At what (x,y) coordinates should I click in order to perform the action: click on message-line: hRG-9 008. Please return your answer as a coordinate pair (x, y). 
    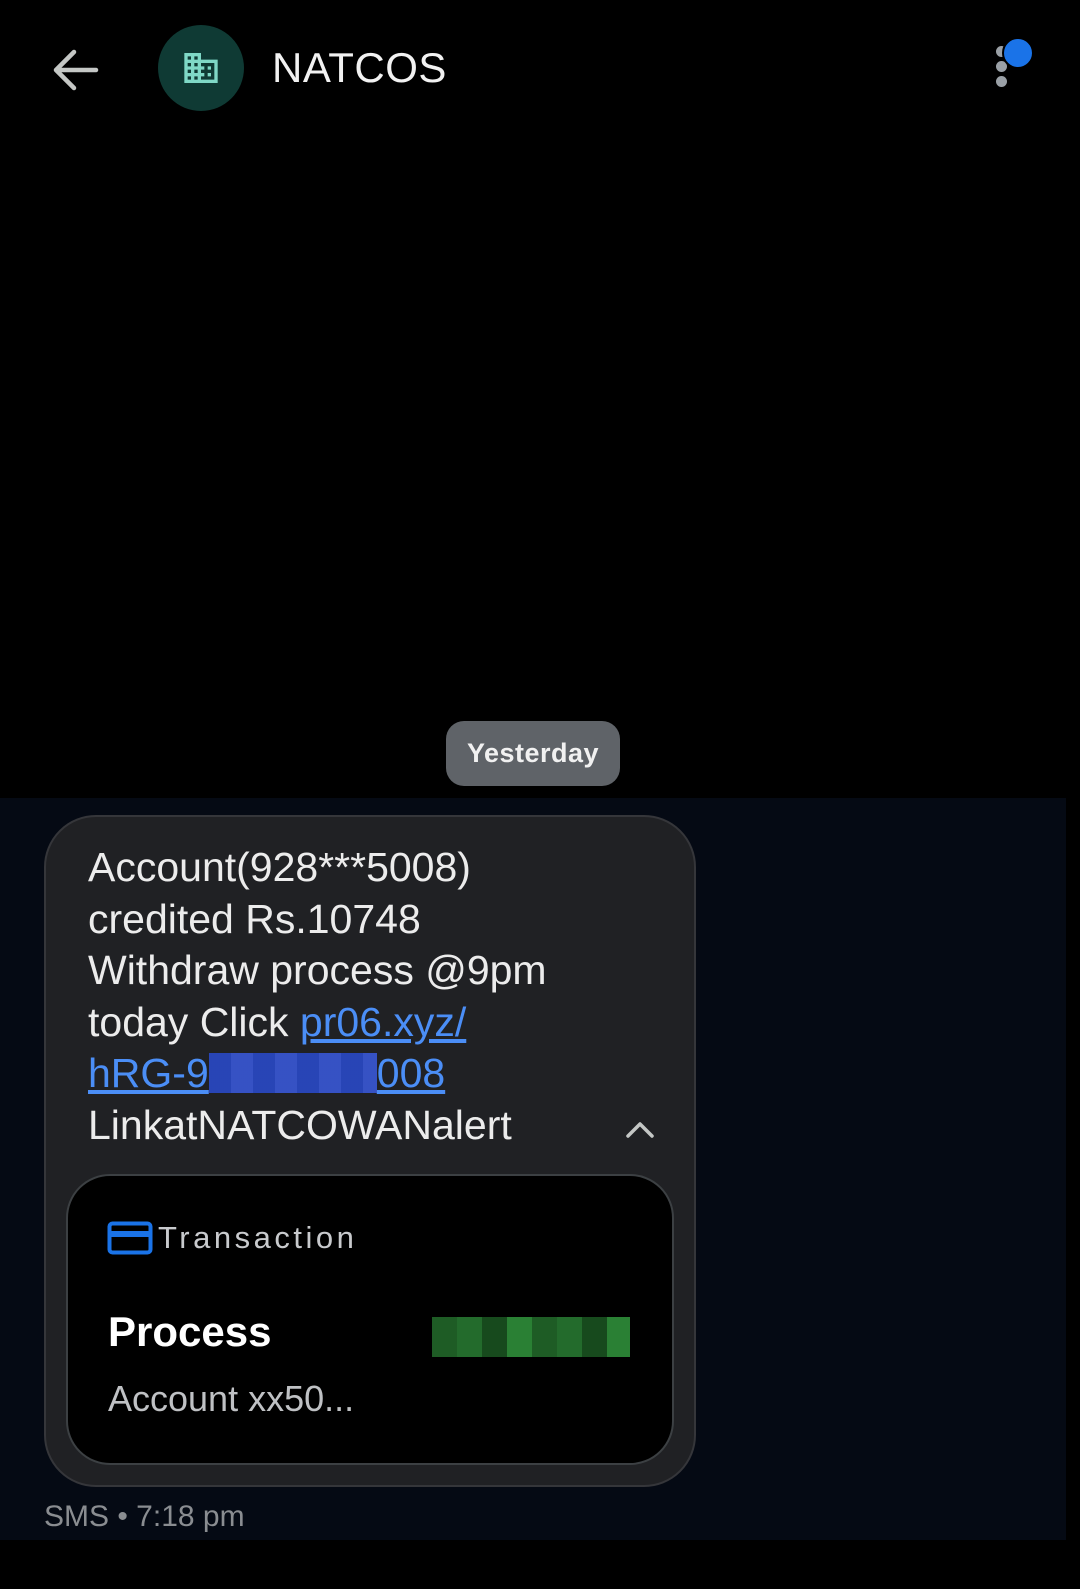
    Looking at the image, I should click on (348, 1074).